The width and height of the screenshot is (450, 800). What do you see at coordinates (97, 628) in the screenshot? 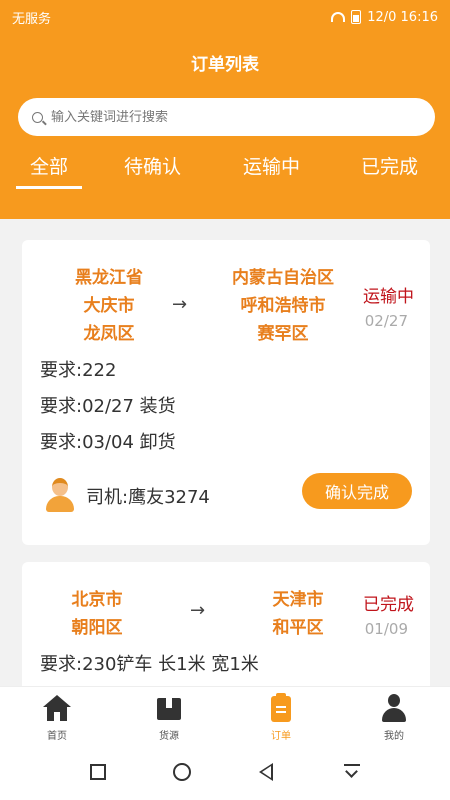
I see `origin-district: 朝阳区` at bounding box center [97, 628].